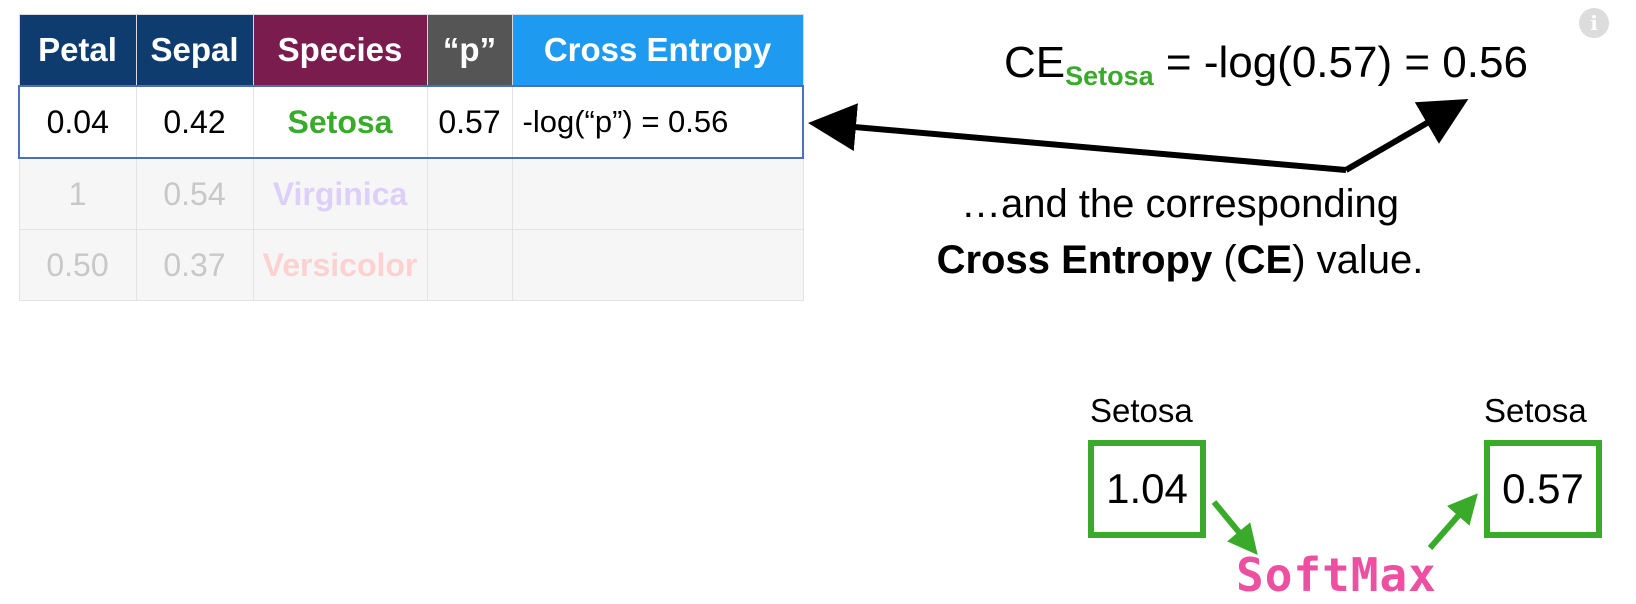  What do you see at coordinates (1452, 521) in the screenshot?
I see `arrow-softmax-to-output` at bounding box center [1452, 521].